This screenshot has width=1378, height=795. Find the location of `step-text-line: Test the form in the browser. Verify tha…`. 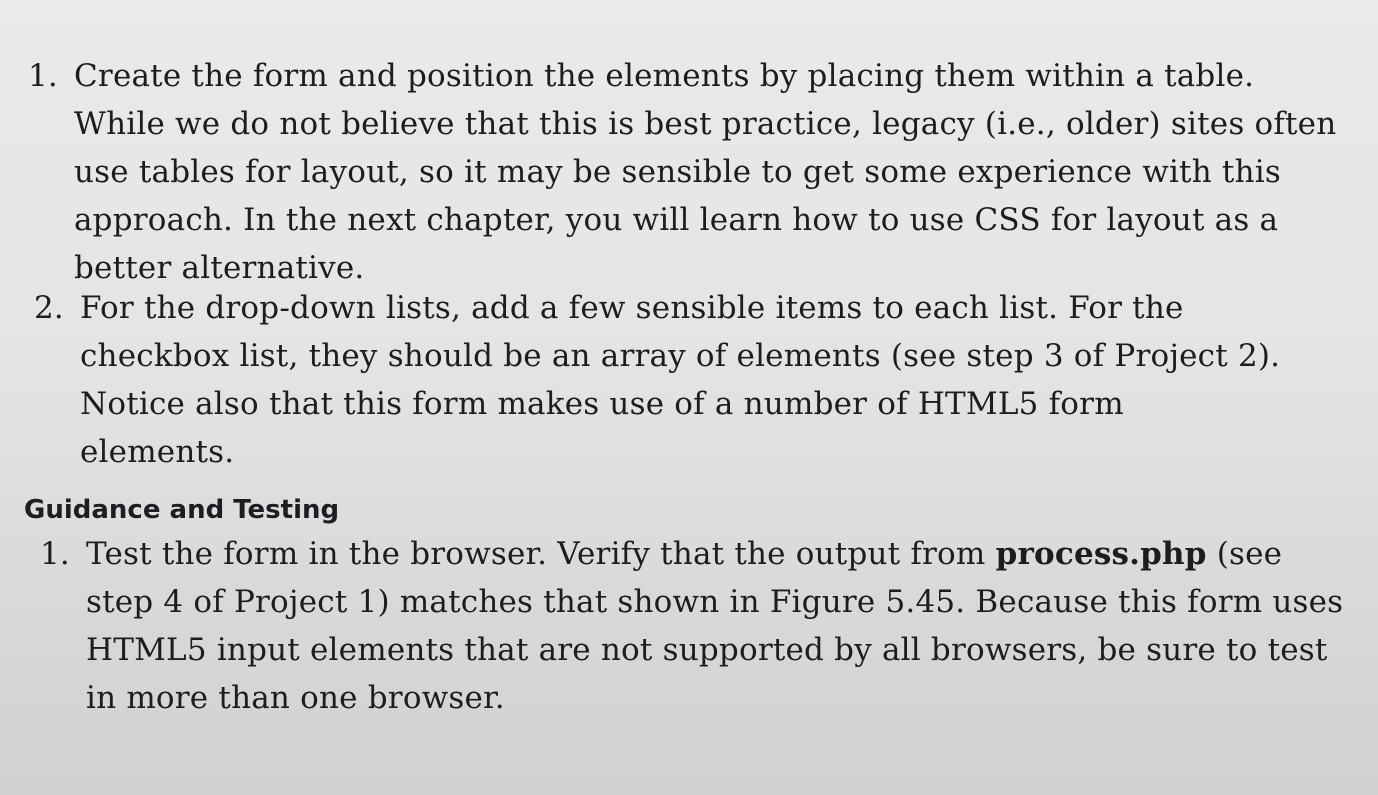

step-text-line: Test the form in the browser. Verify tha… is located at coordinates (714, 554).